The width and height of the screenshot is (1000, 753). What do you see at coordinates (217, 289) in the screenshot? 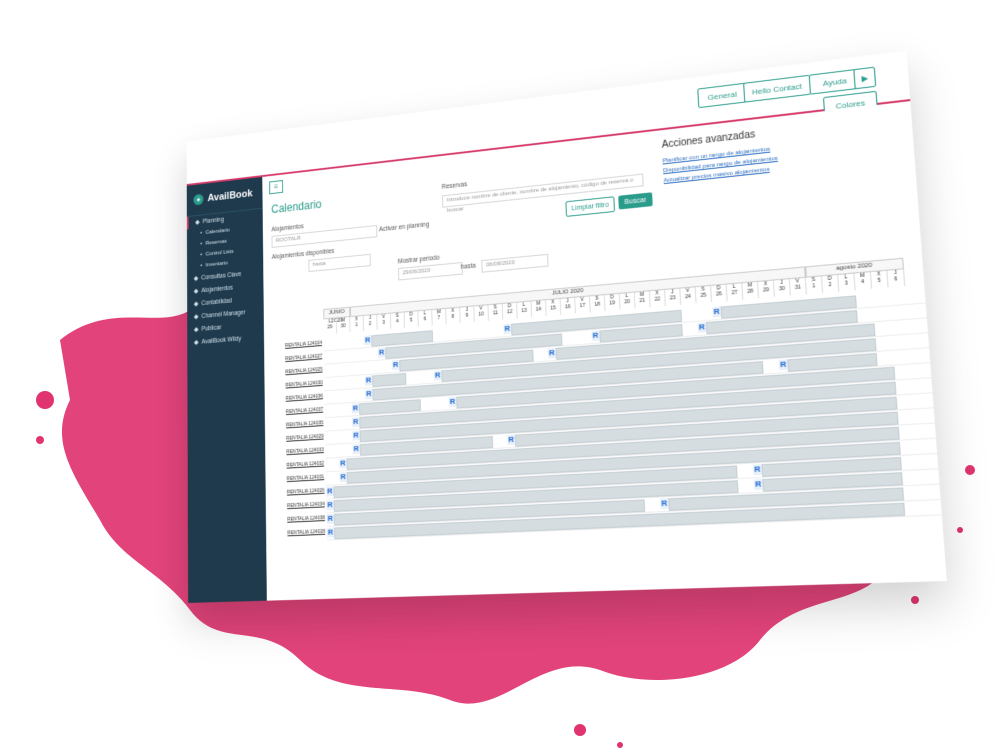
I see `sidebar-item-label: Alojamientos` at bounding box center [217, 289].